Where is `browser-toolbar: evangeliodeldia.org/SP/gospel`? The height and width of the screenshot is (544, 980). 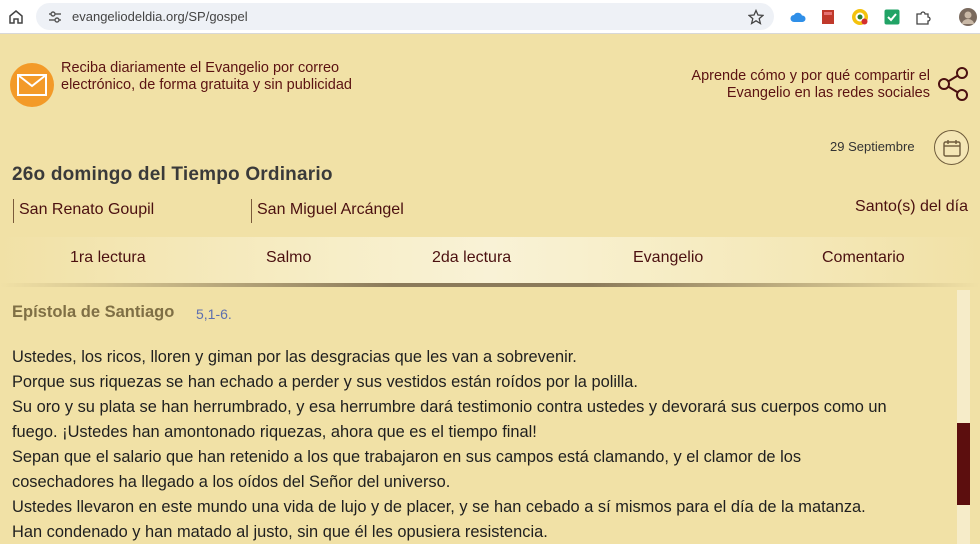 browser-toolbar: evangeliodeldia.org/SP/gospel is located at coordinates (490, 17).